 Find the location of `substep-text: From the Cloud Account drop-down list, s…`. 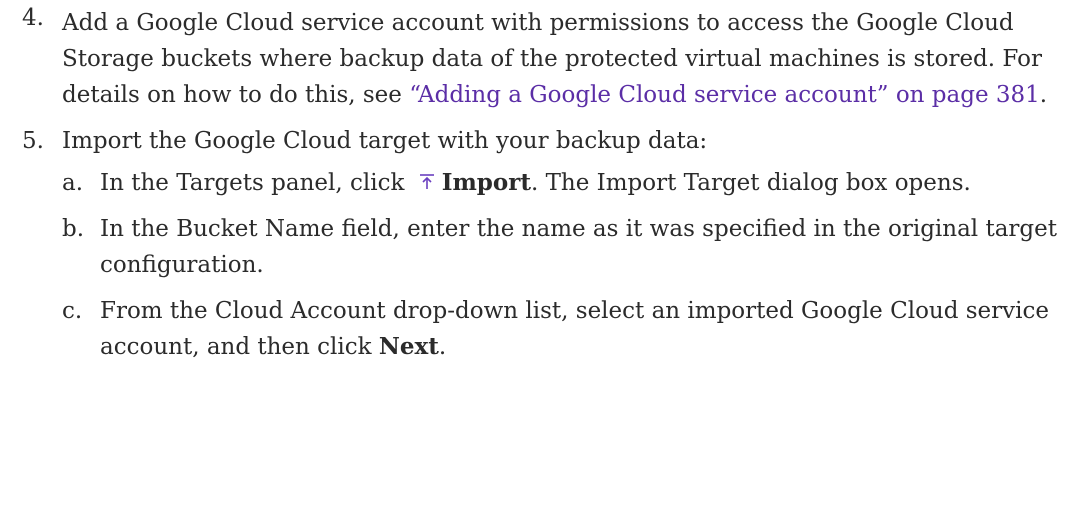

substep-text: From the Cloud Account drop-down list, s… is located at coordinates (575, 329).